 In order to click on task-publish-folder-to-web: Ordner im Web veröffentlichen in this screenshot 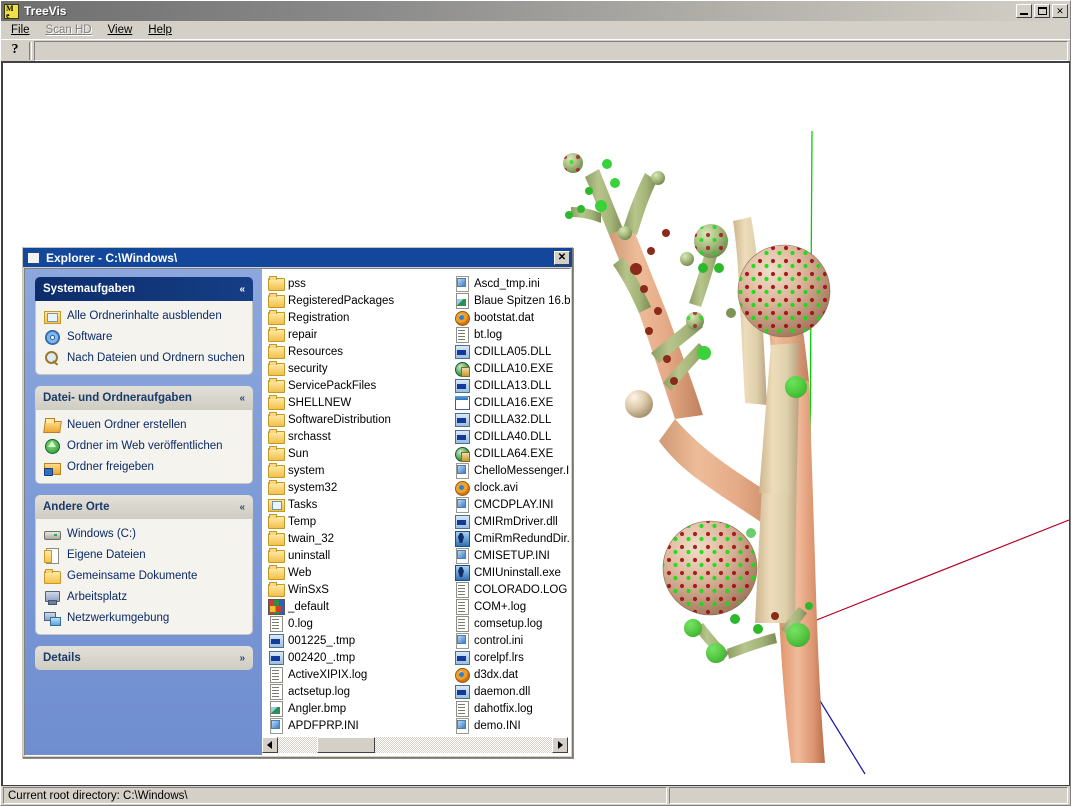, I will do `click(145, 446)`.